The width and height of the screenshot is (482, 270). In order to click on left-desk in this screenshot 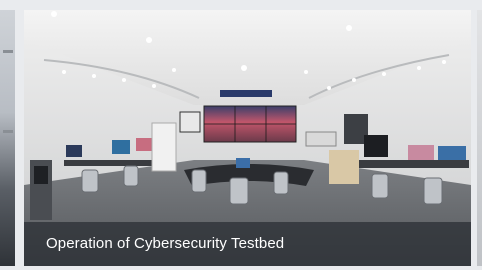, I will do `click(109, 163)`.